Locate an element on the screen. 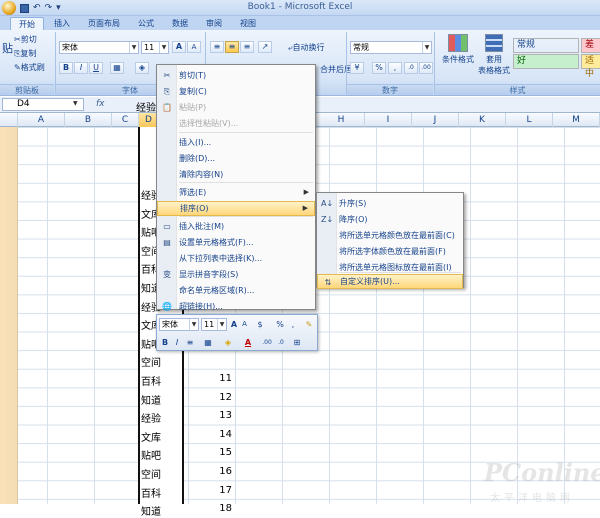  cell-e: 14 is located at coordinates (222, 434).